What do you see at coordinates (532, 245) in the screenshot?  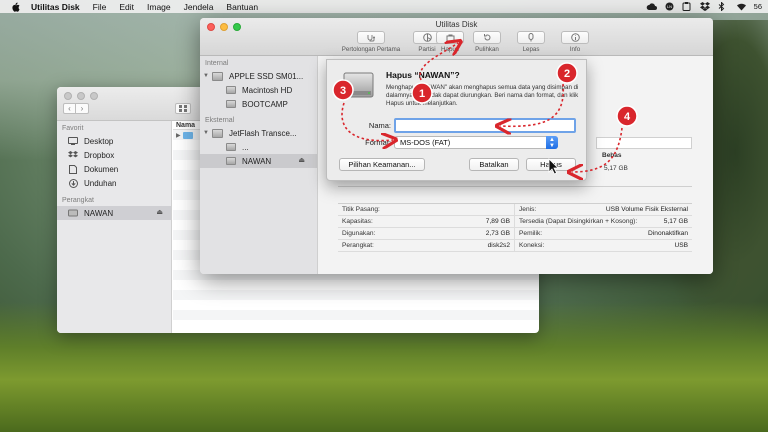 I see `info-key: Koneksi:` at bounding box center [532, 245].